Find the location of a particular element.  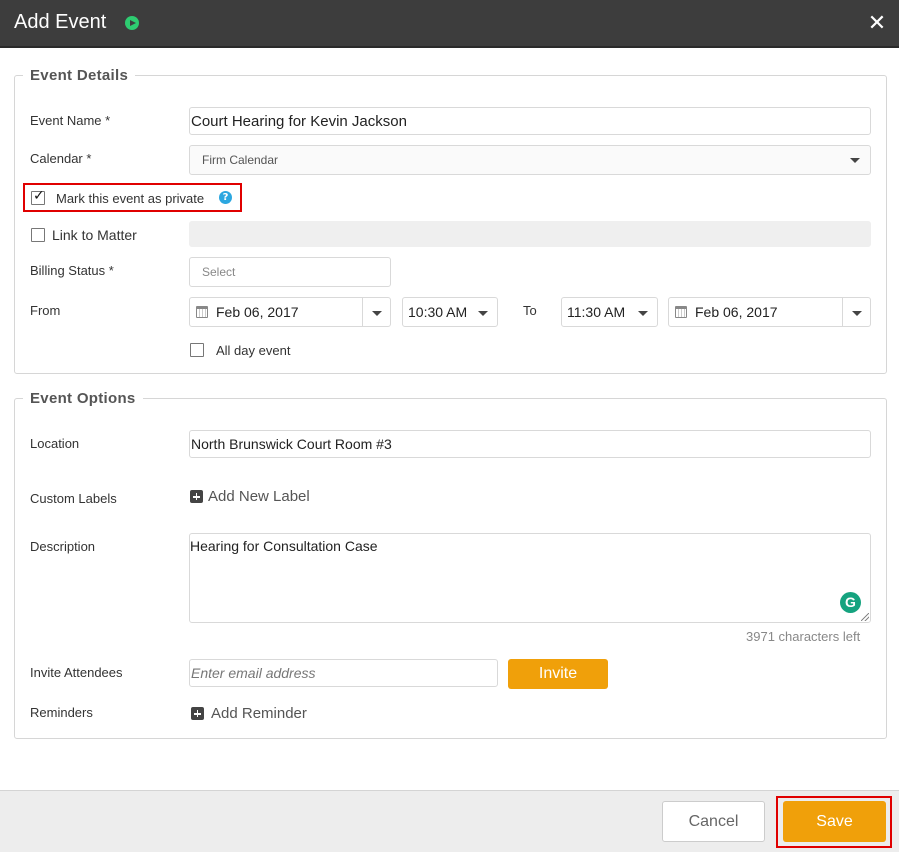

description-label: Description is located at coordinates (63, 546).